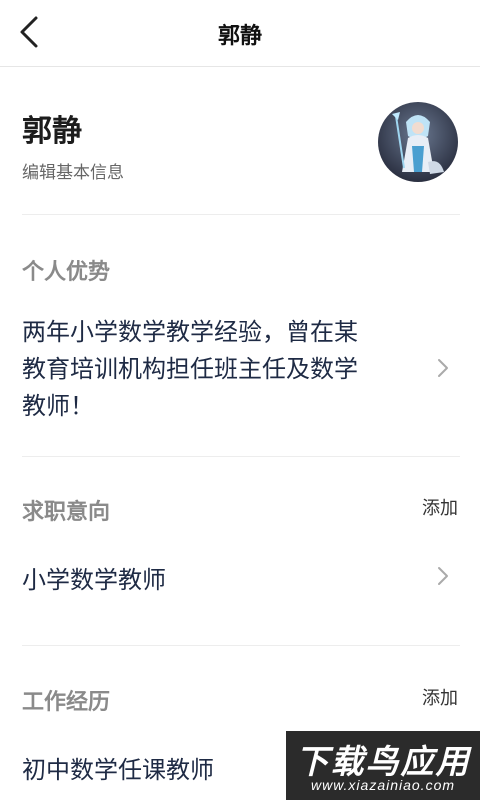 This screenshot has width=480, height=800. Describe the element at coordinates (52, 131) in the screenshot. I see `profile-name: 郭静` at that location.